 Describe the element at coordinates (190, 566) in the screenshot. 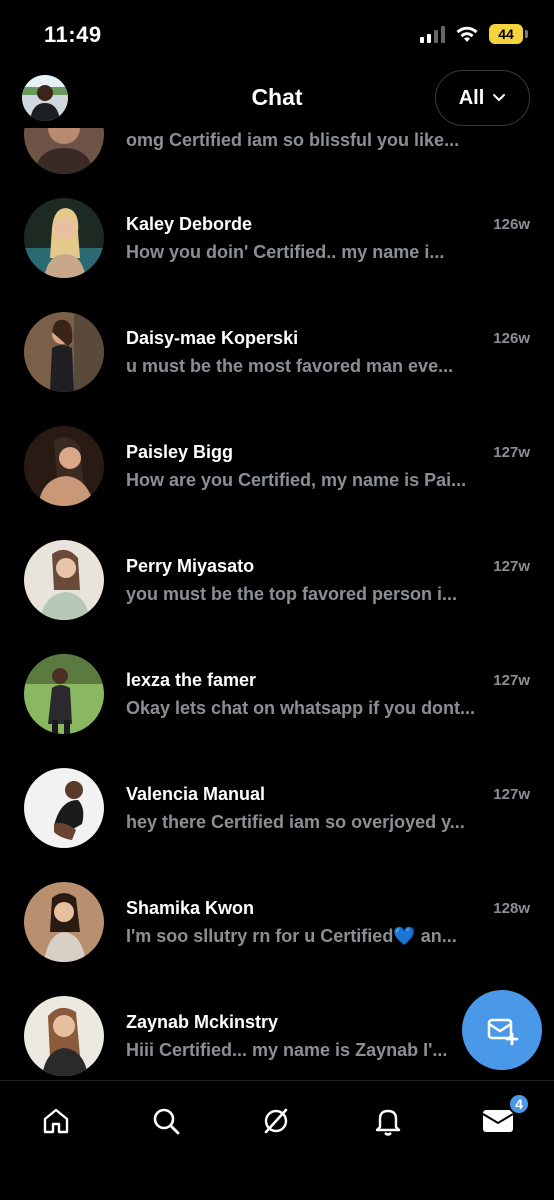

I see `chat-name: Perry Miyasato` at that location.